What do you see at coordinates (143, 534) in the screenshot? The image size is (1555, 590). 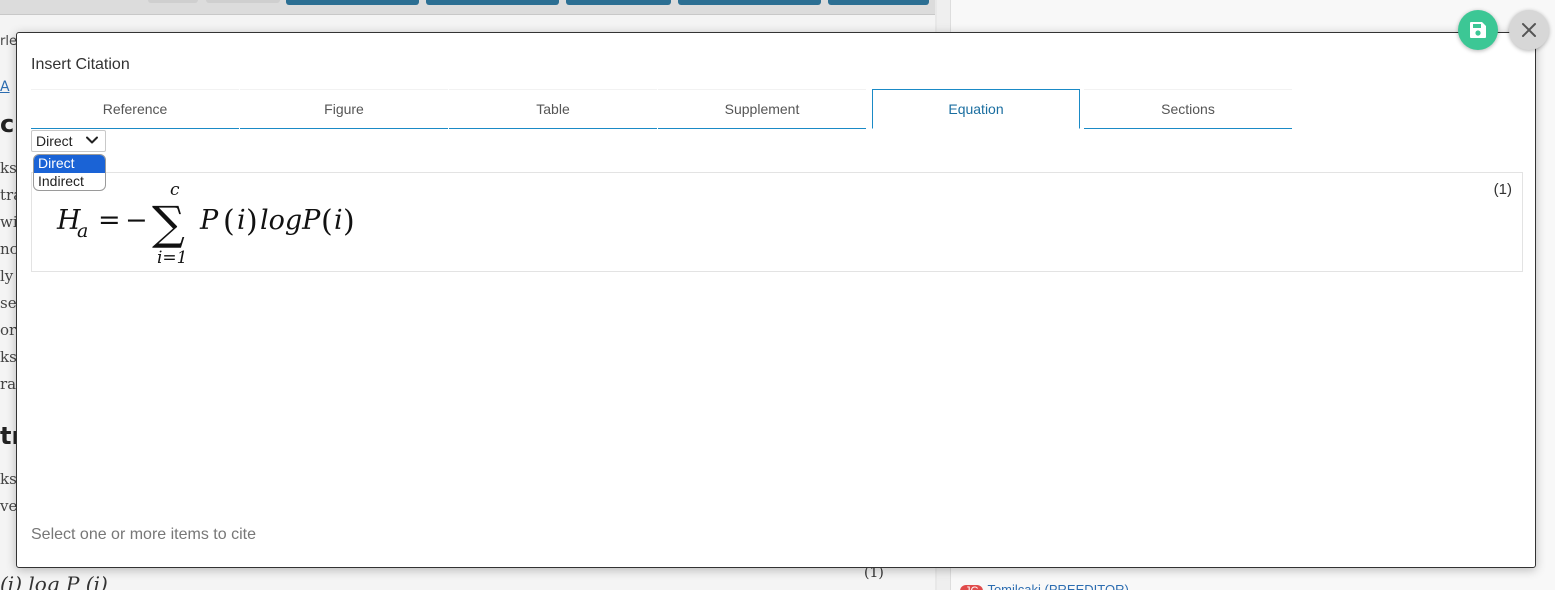 I see `selection-hint: Select one or more items to cite` at bounding box center [143, 534].